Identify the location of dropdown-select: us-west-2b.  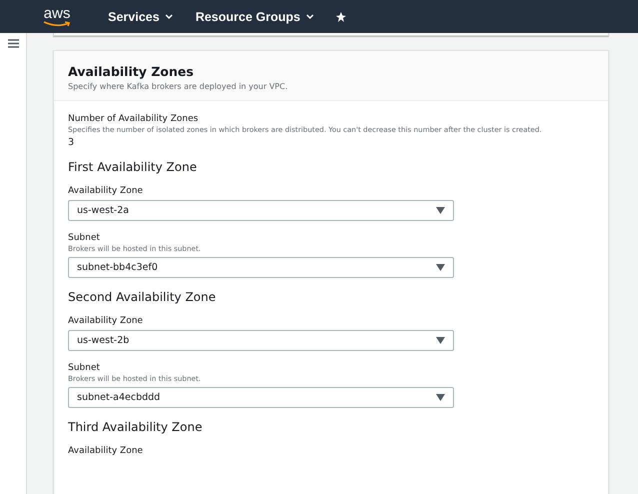
(261, 340).